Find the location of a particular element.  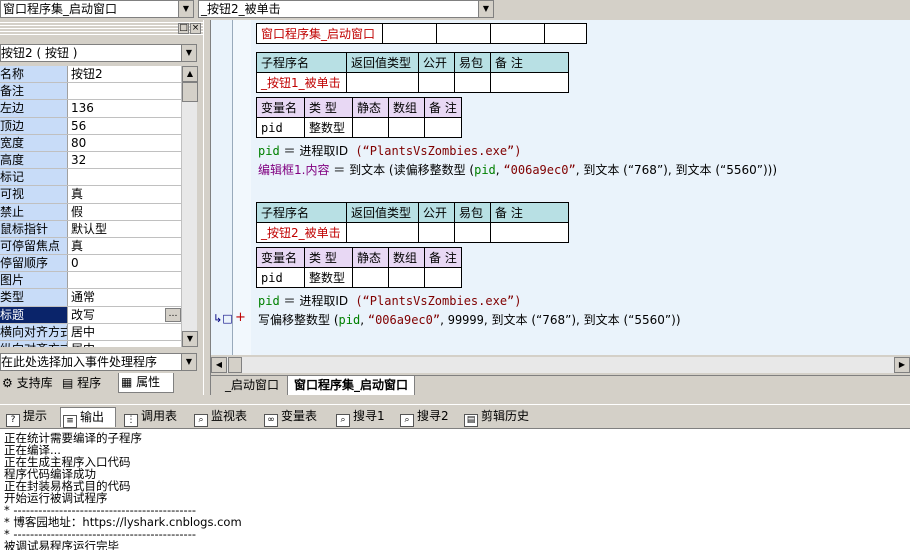

tab-call-table: ⋮ 调用表 is located at coordinates (149, 417).